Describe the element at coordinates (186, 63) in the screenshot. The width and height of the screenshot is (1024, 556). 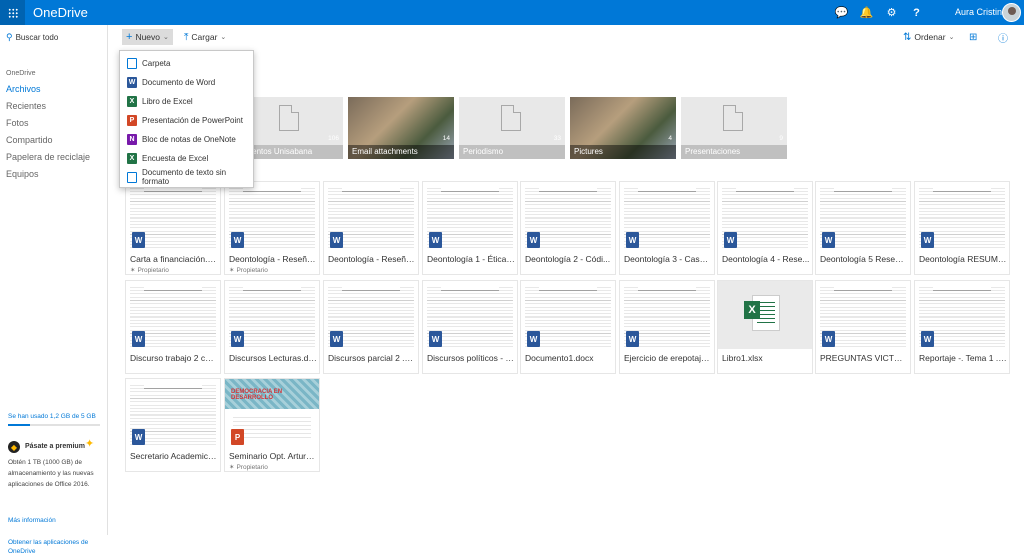
I see `menu-item-folder-outline: Carpeta` at that location.